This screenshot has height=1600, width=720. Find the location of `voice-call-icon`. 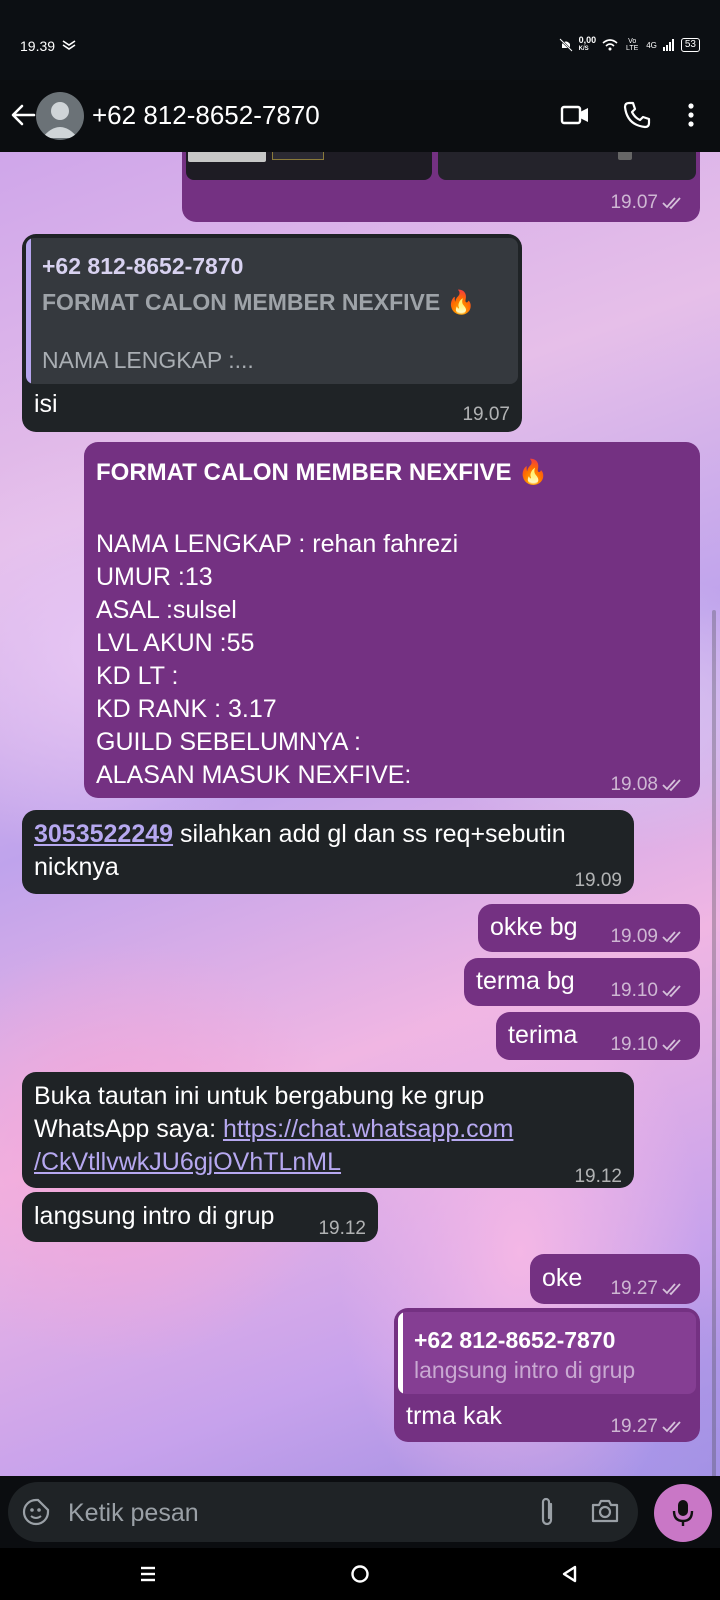

voice-call-icon is located at coordinates (637, 115).